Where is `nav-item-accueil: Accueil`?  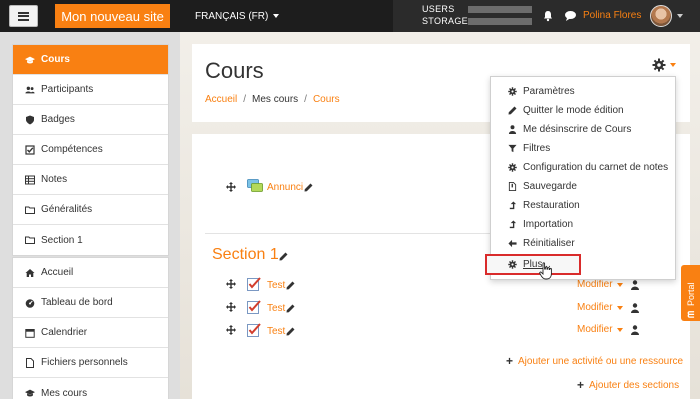 nav-item-accueil: Accueil is located at coordinates (90, 273).